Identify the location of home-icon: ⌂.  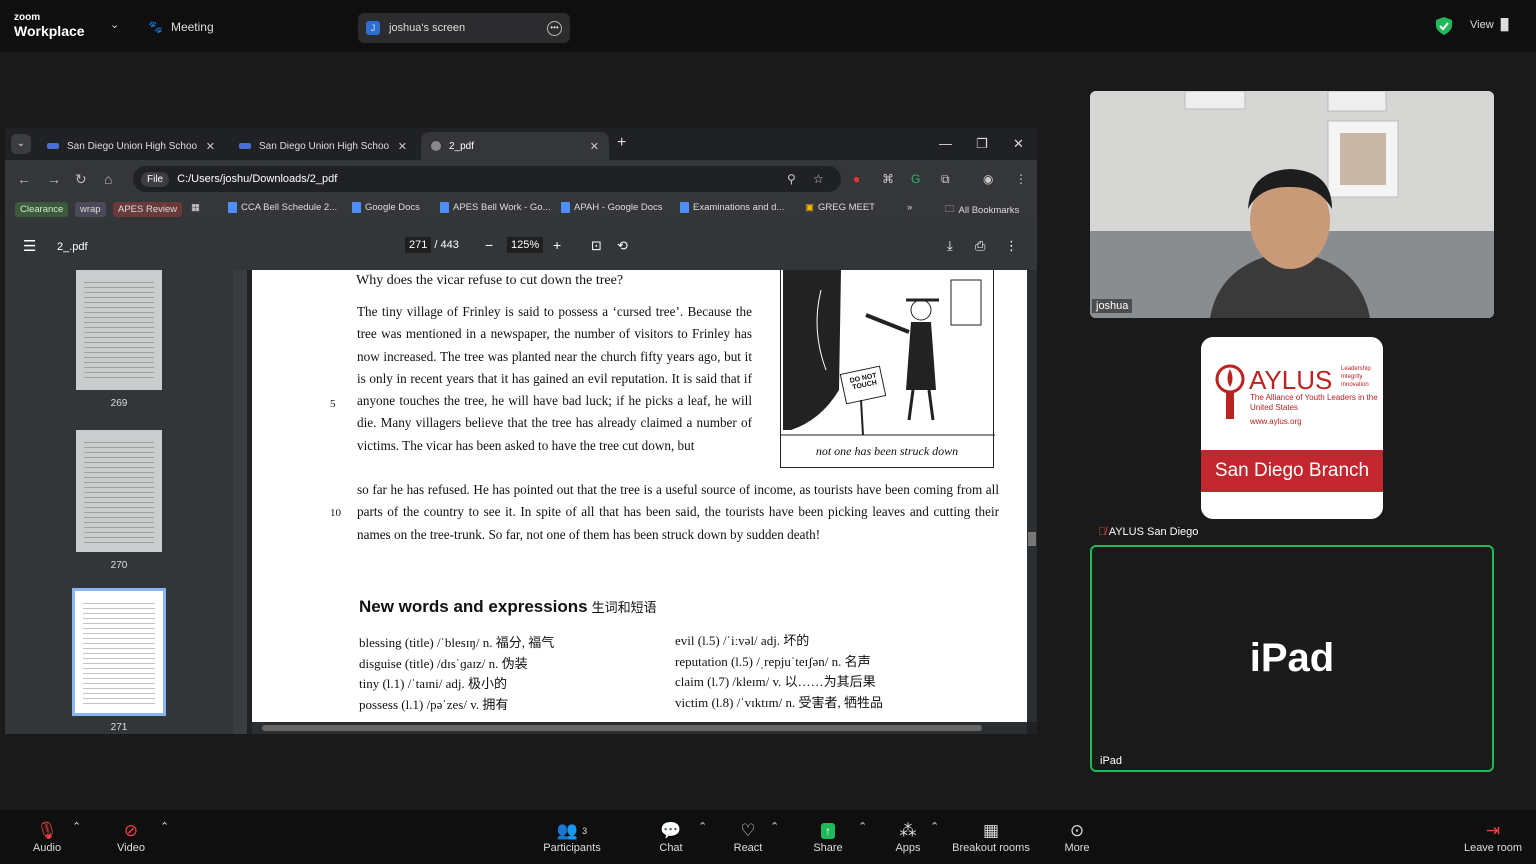
(108, 179).